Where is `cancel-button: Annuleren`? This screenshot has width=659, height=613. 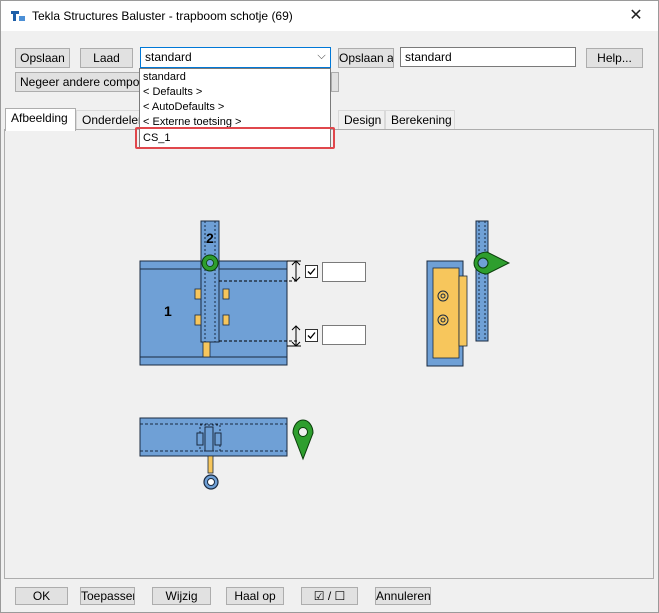 cancel-button: Annuleren is located at coordinates (403, 596).